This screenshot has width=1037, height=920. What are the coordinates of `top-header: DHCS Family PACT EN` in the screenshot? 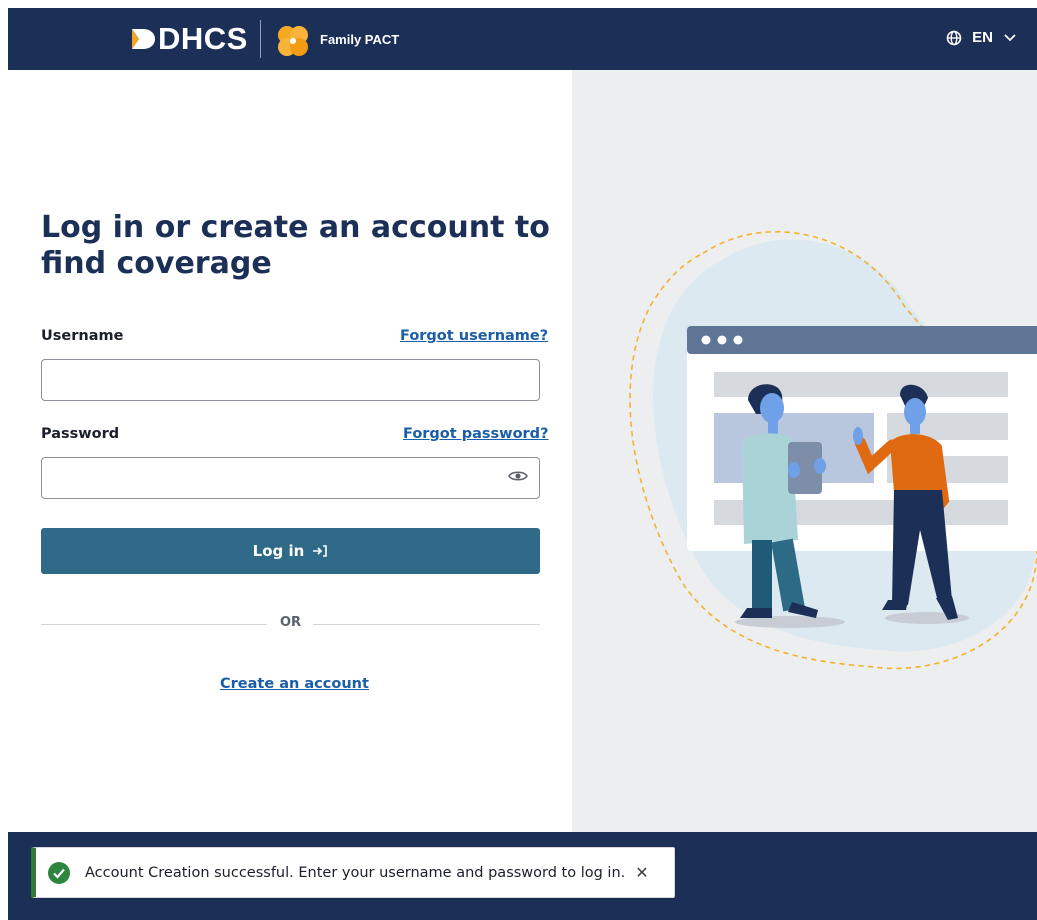 It's located at (522, 39).